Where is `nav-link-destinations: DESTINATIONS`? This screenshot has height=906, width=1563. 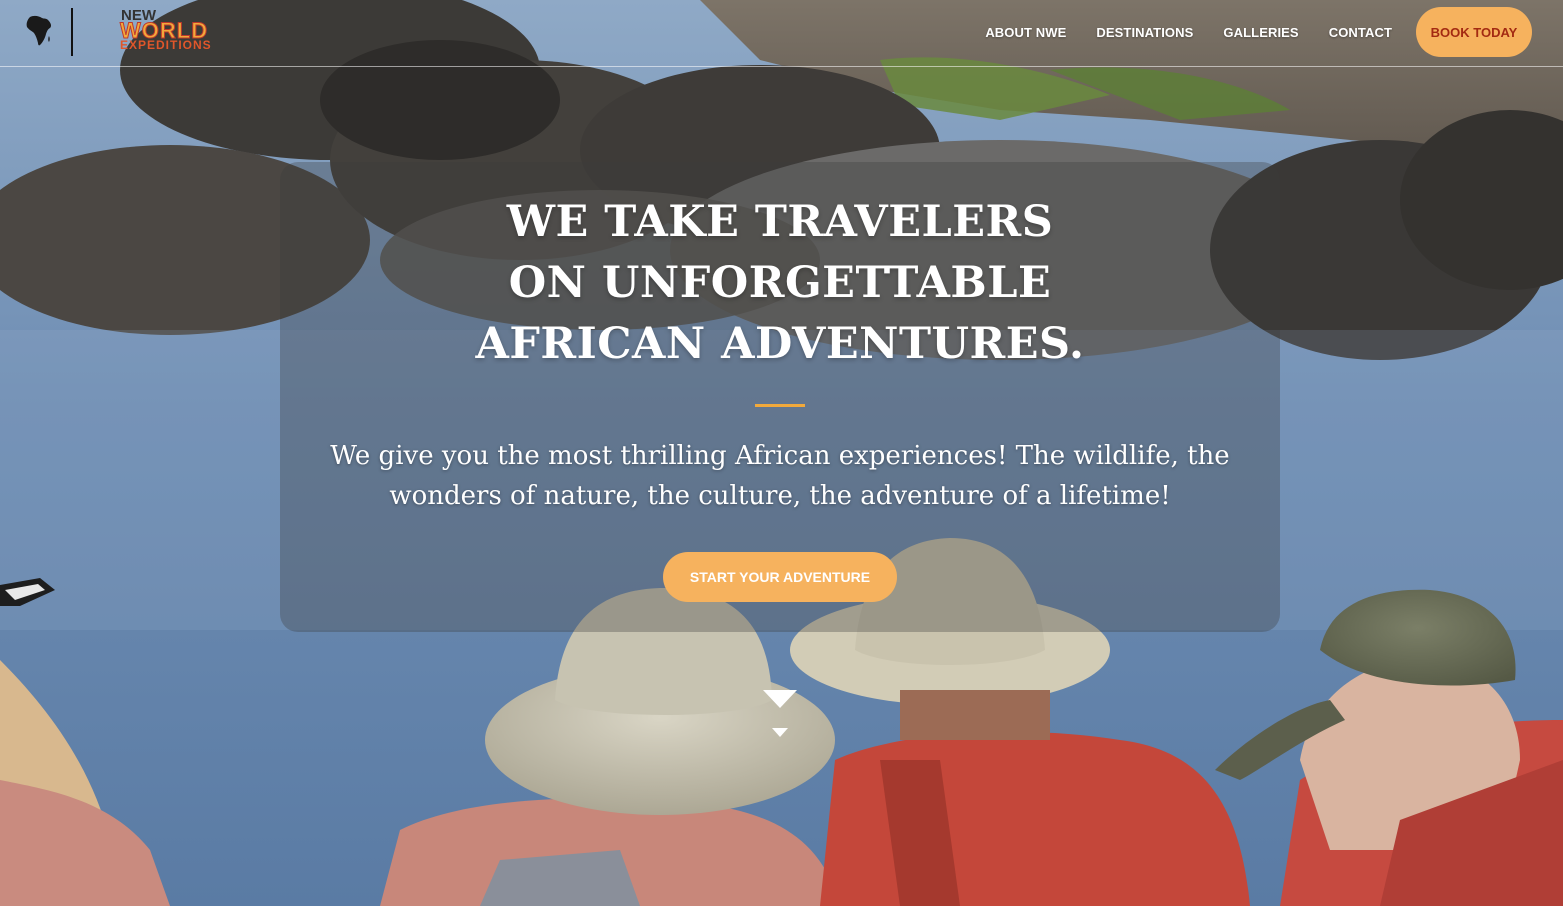
nav-link-destinations: DESTINATIONS is located at coordinates (1144, 32).